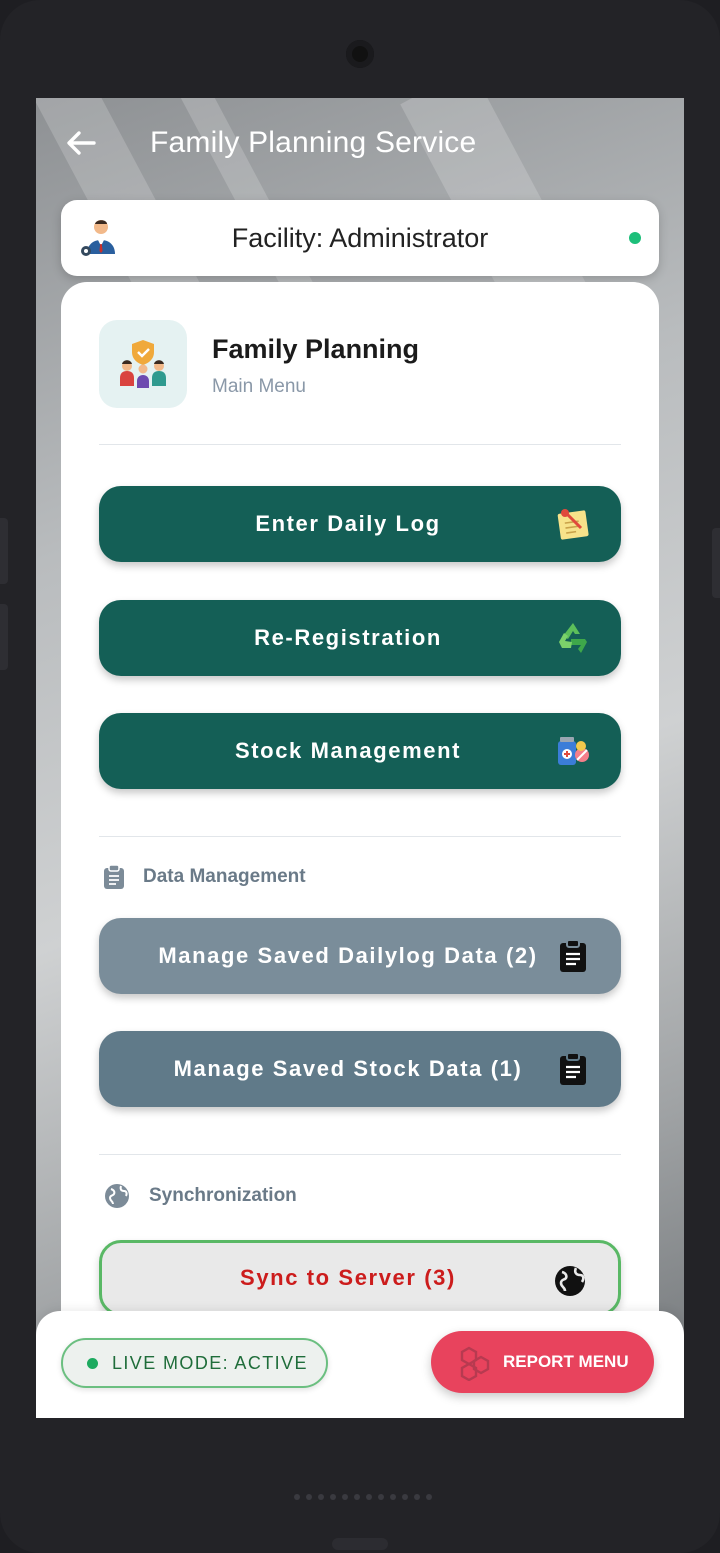 The height and width of the screenshot is (1553, 720). I want to click on enter-daily-log-button: Enter Daily Log, so click(360, 524).